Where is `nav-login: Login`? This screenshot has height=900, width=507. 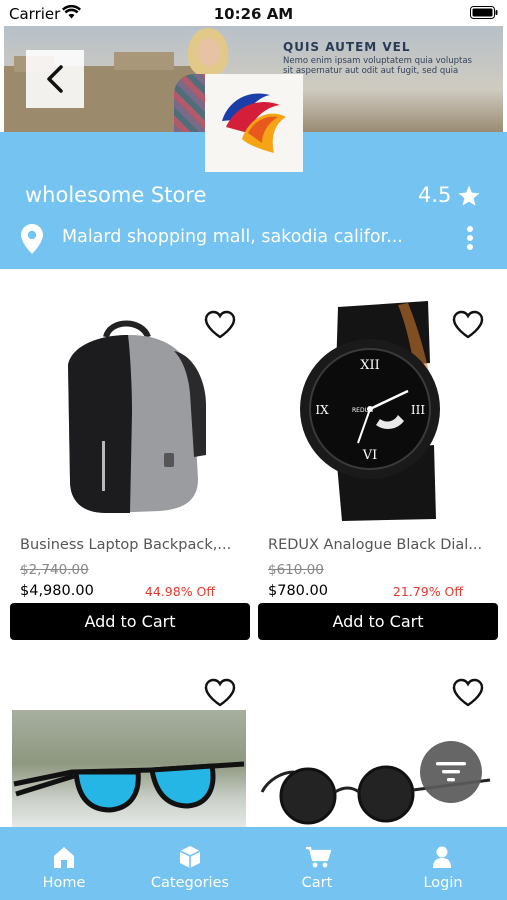
nav-login: Login is located at coordinates (443, 863).